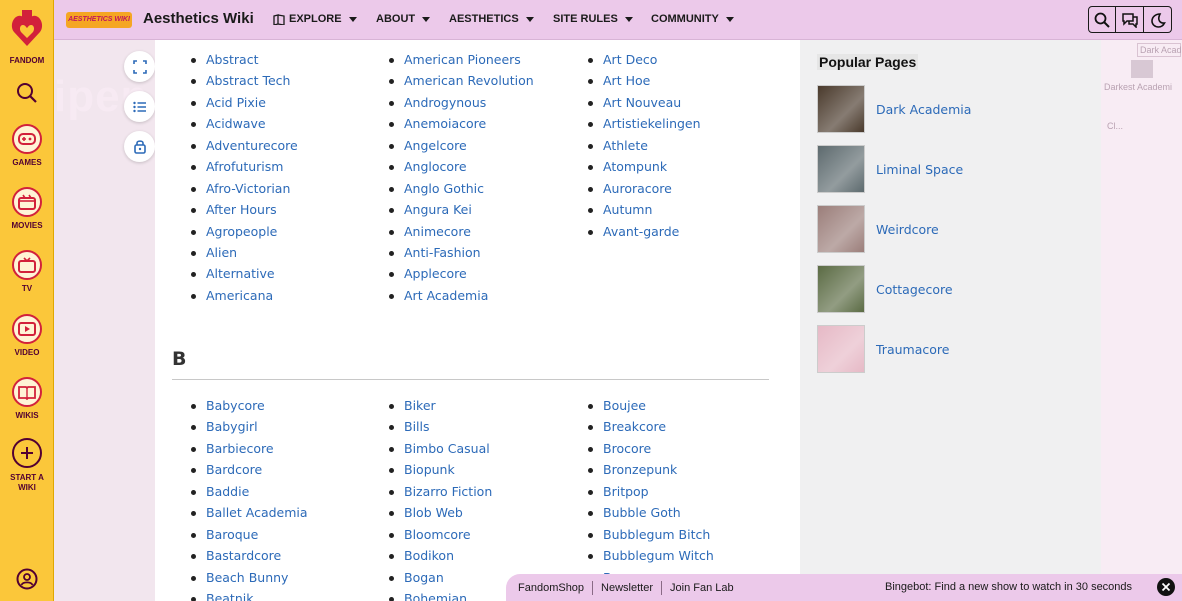  What do you see at coordinates (461, 233) in the screenshot?
I see `aesthetic-link: Animecore` at bounding box center [461, 233].